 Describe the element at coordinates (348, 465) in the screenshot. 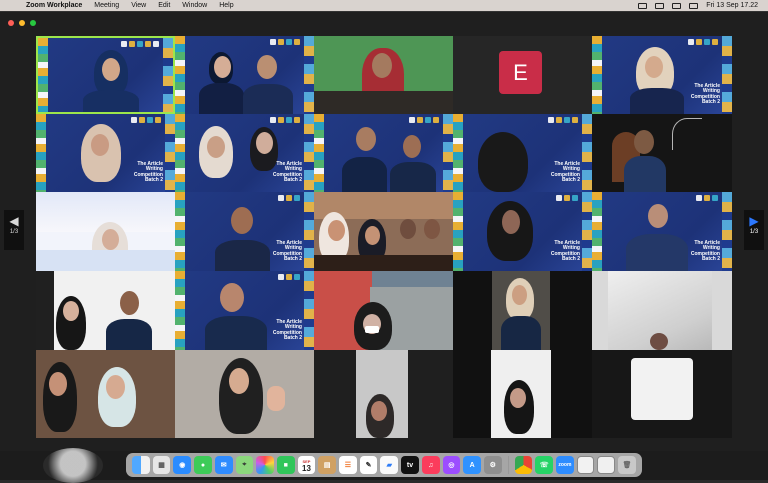

I see `reminders-icon: ☰` at that location.